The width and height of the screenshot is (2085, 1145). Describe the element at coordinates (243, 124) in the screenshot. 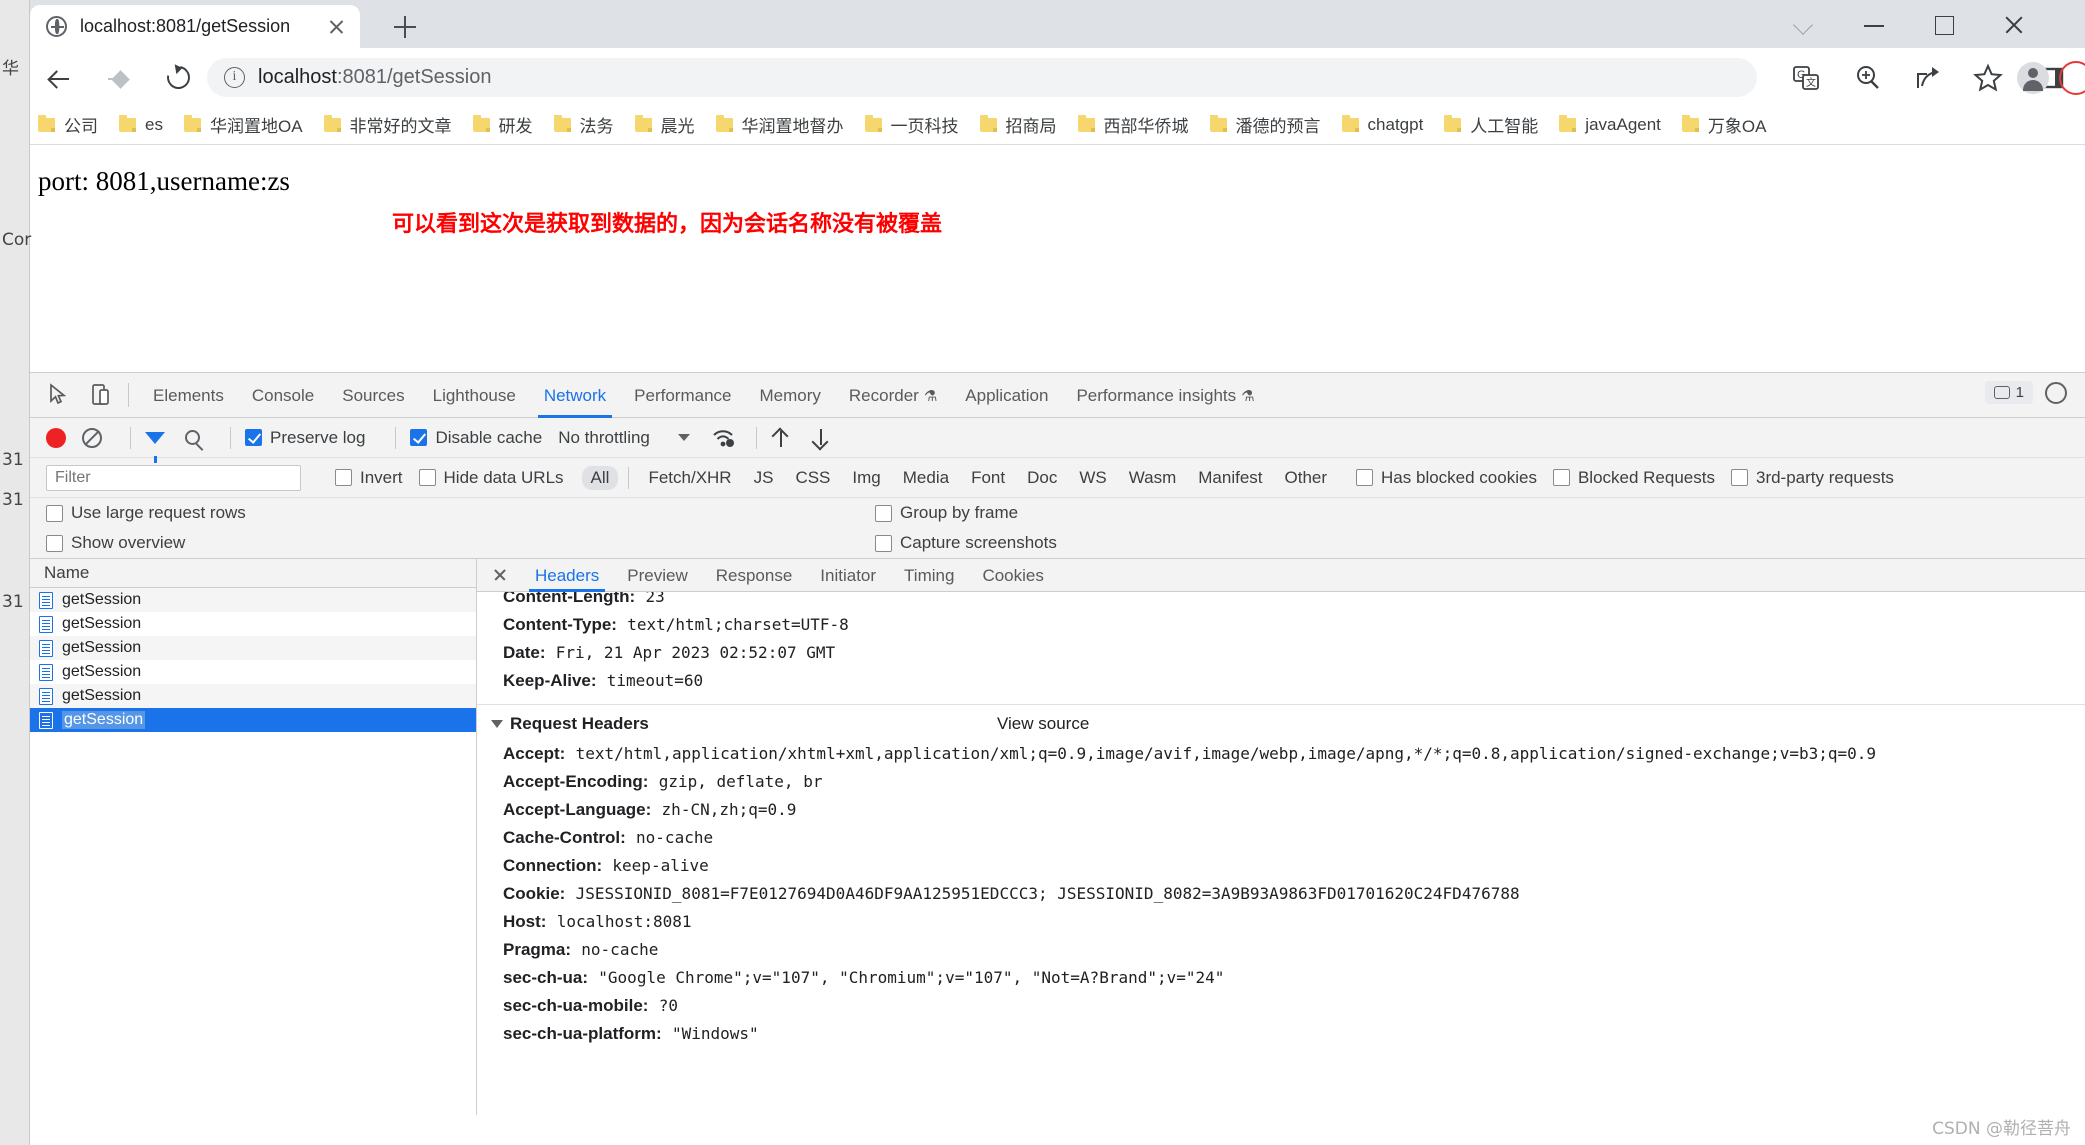

I see `bookmark-item: 华润置地OA` at that location.